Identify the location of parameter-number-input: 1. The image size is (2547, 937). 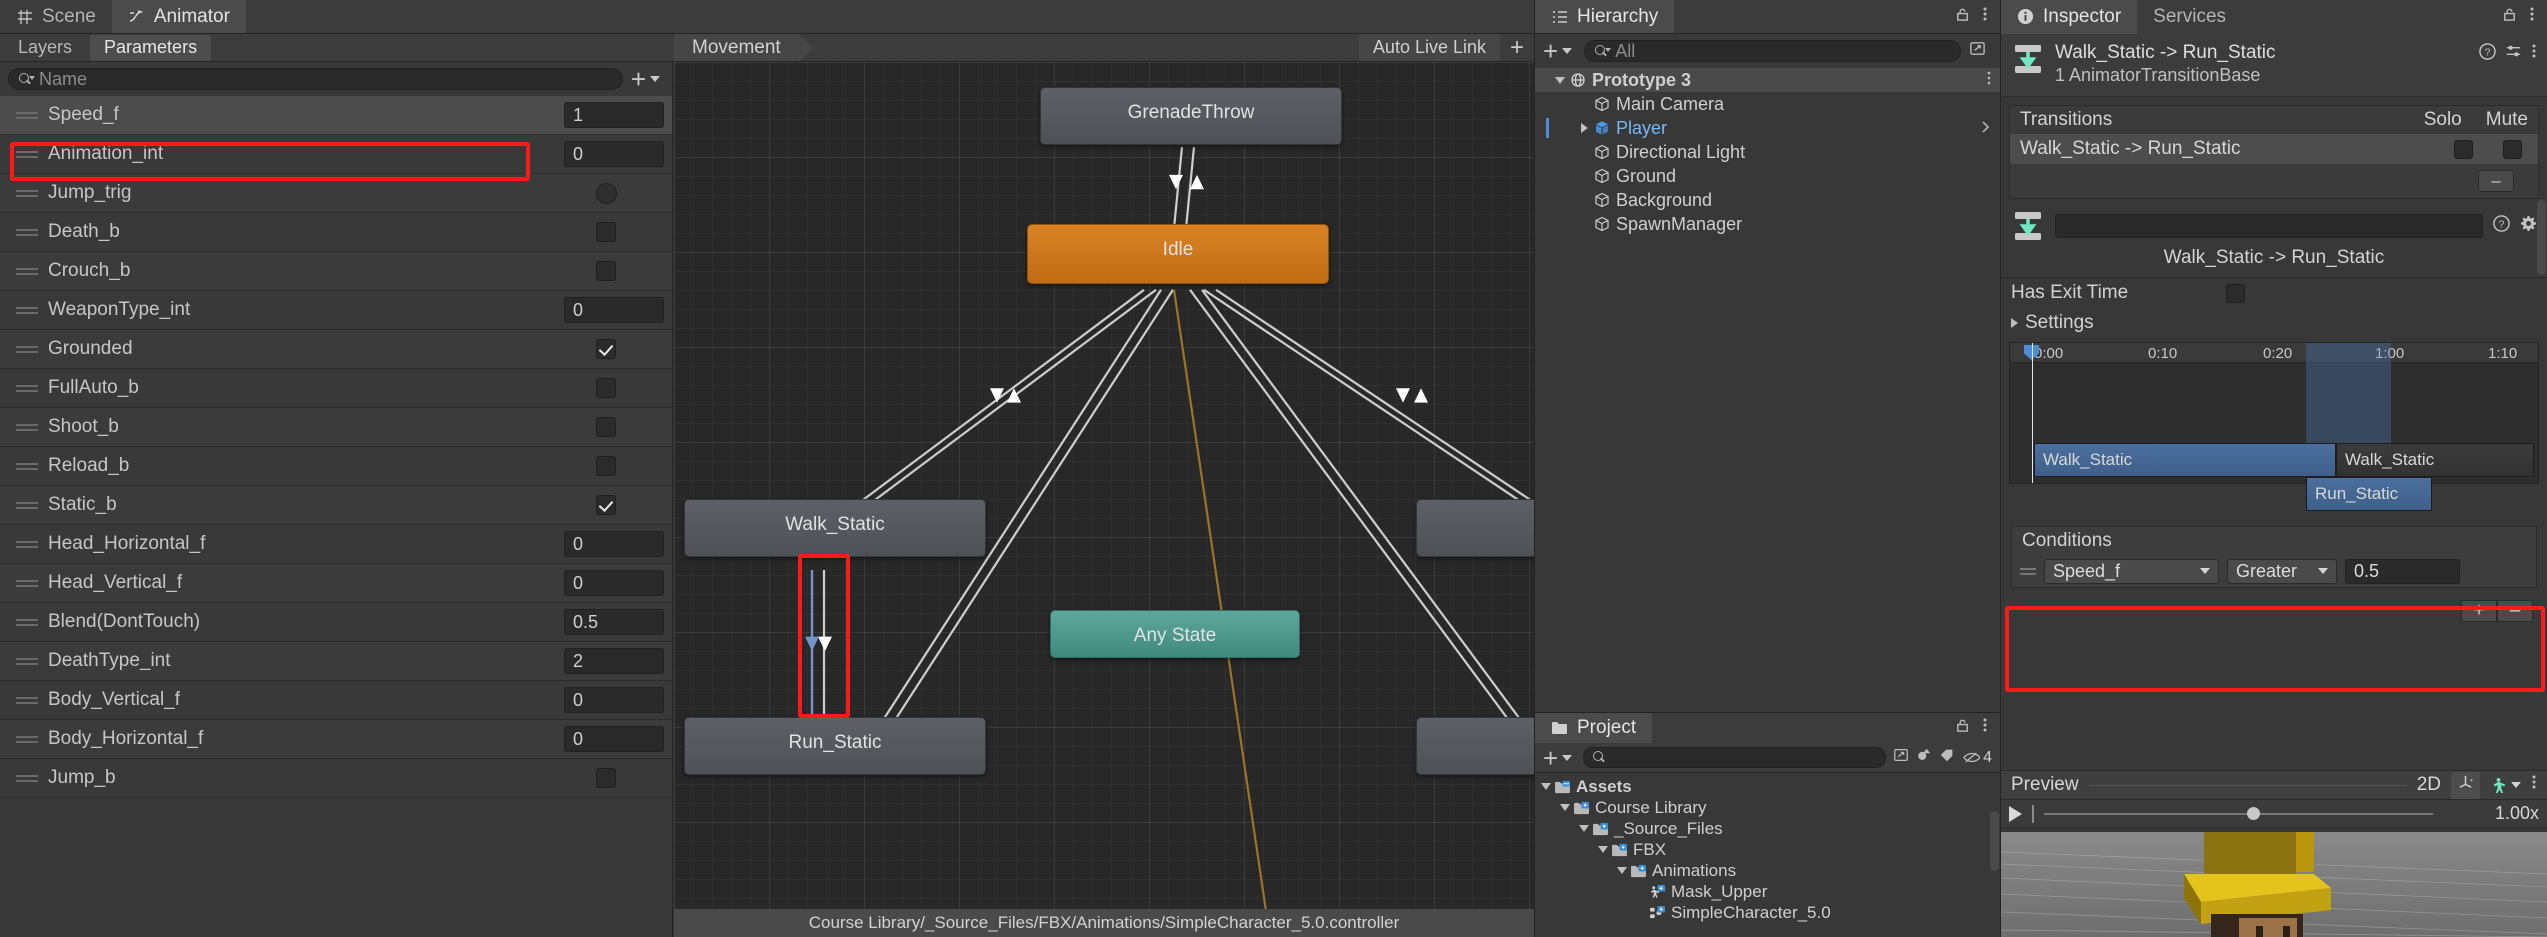
(614, 115).